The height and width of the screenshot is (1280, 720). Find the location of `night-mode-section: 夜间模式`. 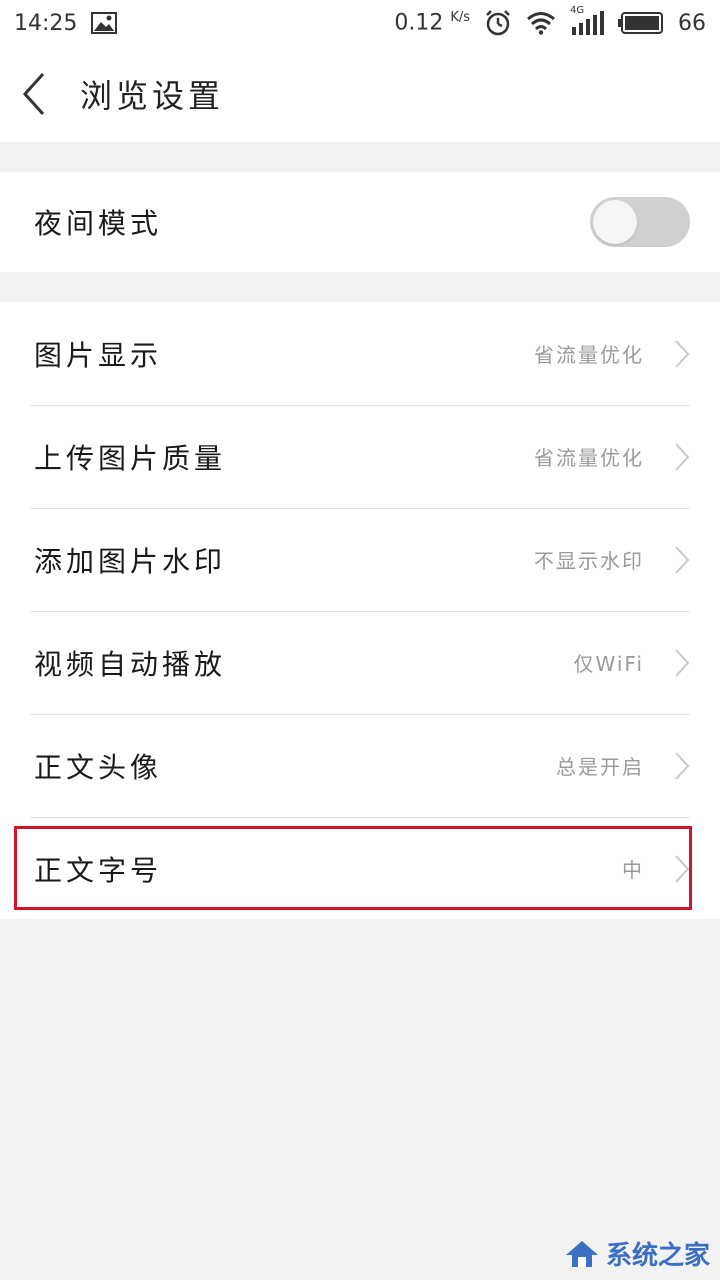

night-mode-section: 夜间模式 is located at coordinates (360, 222).